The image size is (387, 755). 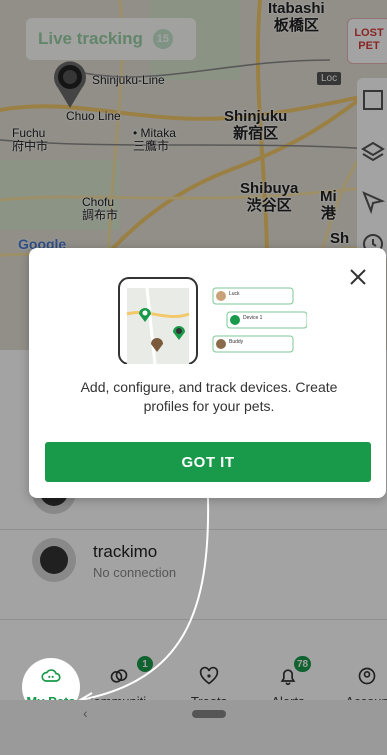 What do you see at coordinates (234, 294) in the screenshot?
I see `card-label: Luck` at bounding box center [234, 294].